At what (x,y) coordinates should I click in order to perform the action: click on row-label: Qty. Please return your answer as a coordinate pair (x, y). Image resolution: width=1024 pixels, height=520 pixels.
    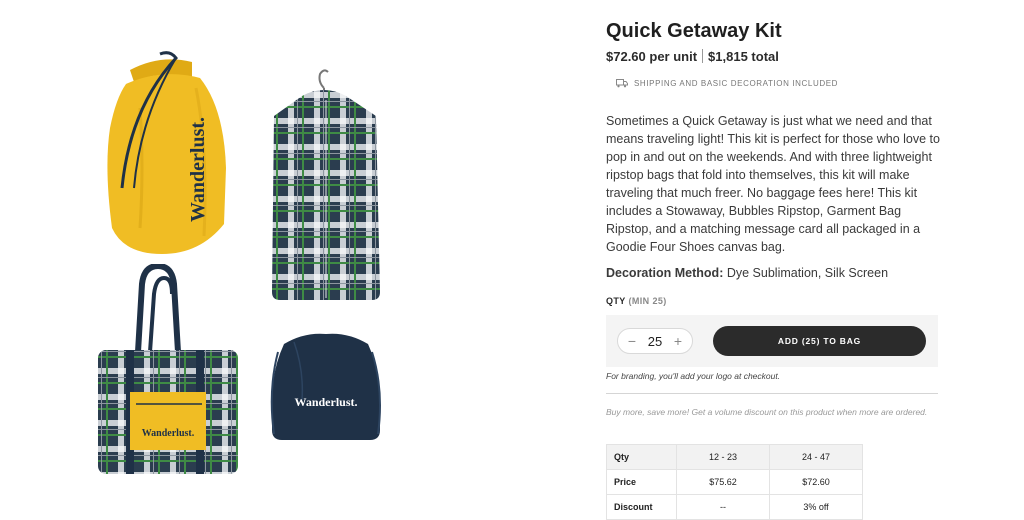
    Looking at the image, I should click on (641, 457).